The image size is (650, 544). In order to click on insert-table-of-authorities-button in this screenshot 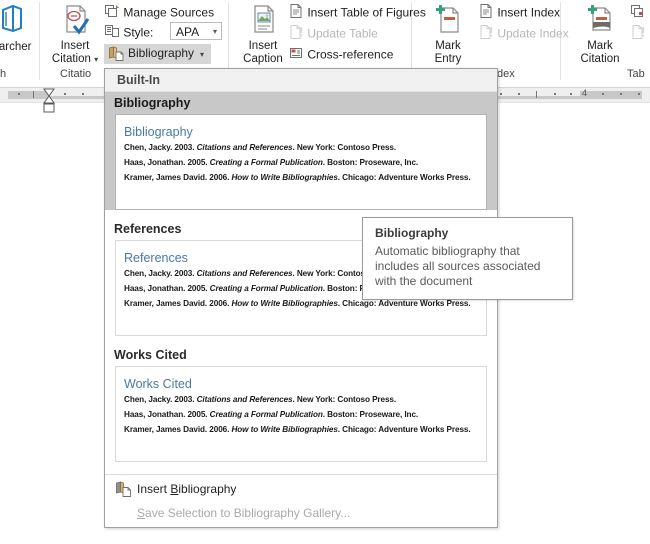, I will do `click(638, 12)`.